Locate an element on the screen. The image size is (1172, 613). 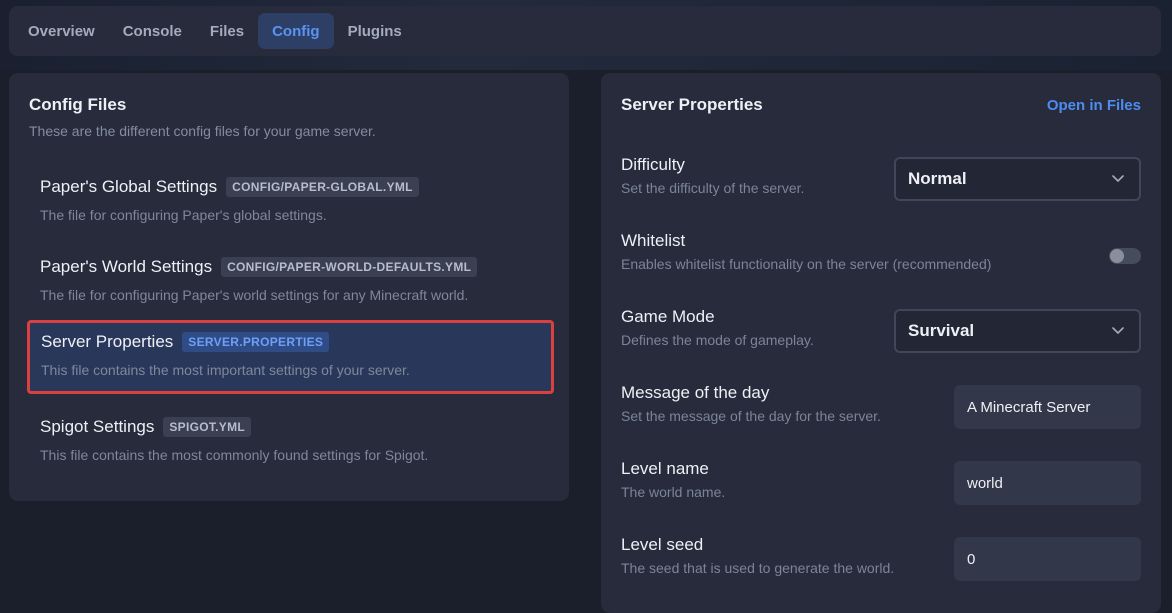
file-path-badge: SPIGOT.YML is located at coordinates (207, 427).